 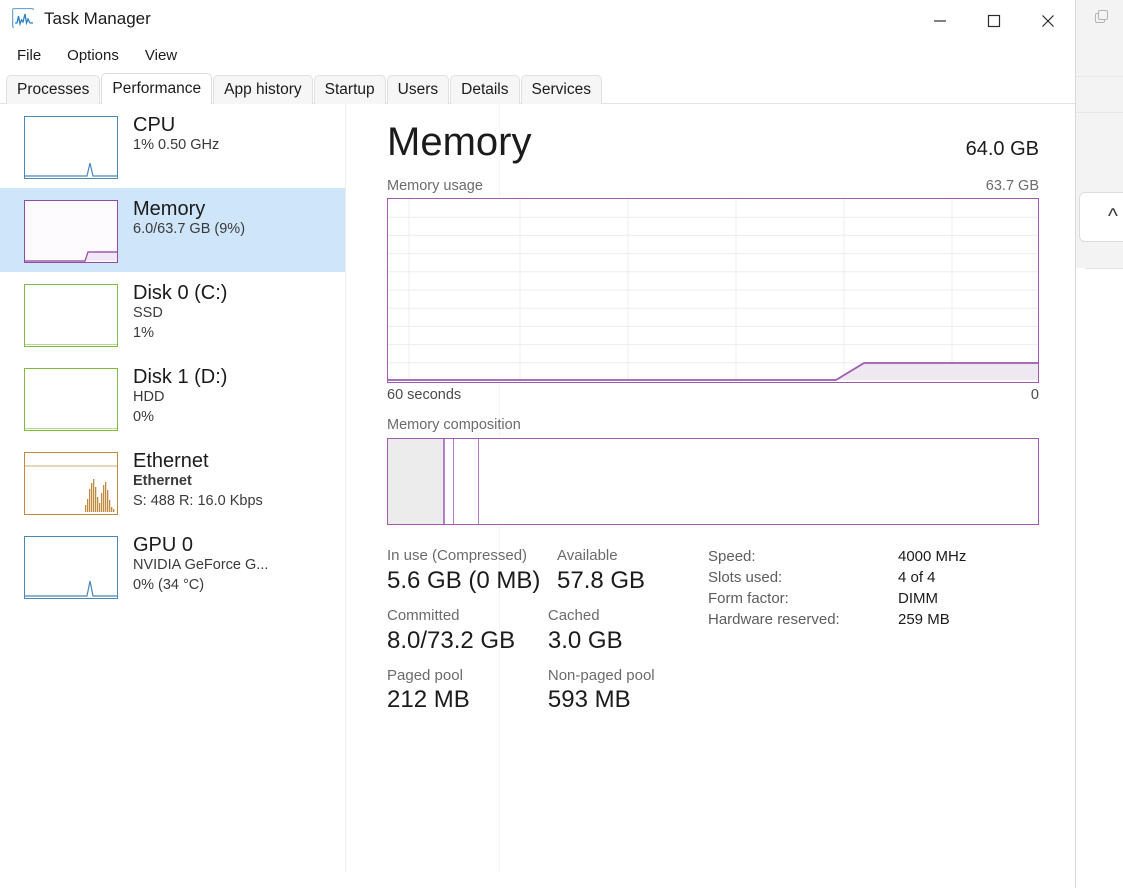 I want to click on sidebar-item-cpu: CPU 1% 0.50 GHz, so click(x=172, y=146).